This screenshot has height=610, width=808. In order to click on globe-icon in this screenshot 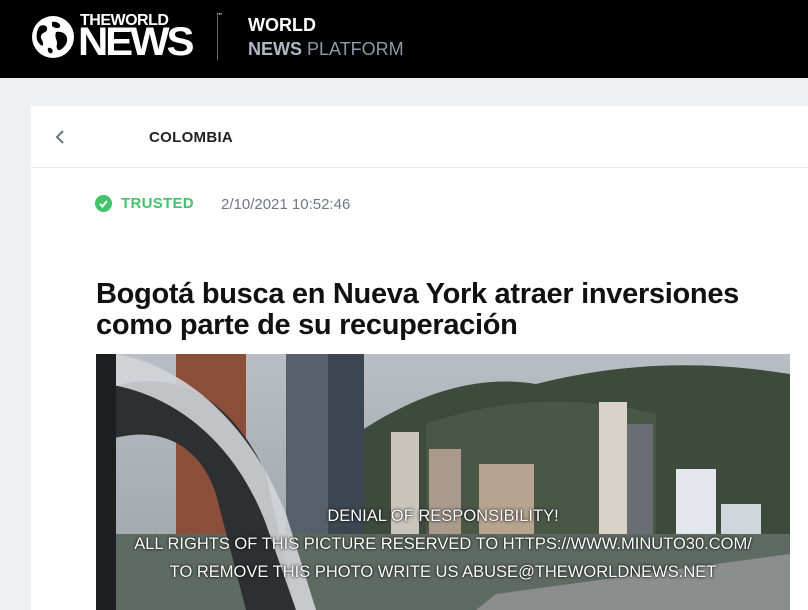, I will do `click(53, 37)`.